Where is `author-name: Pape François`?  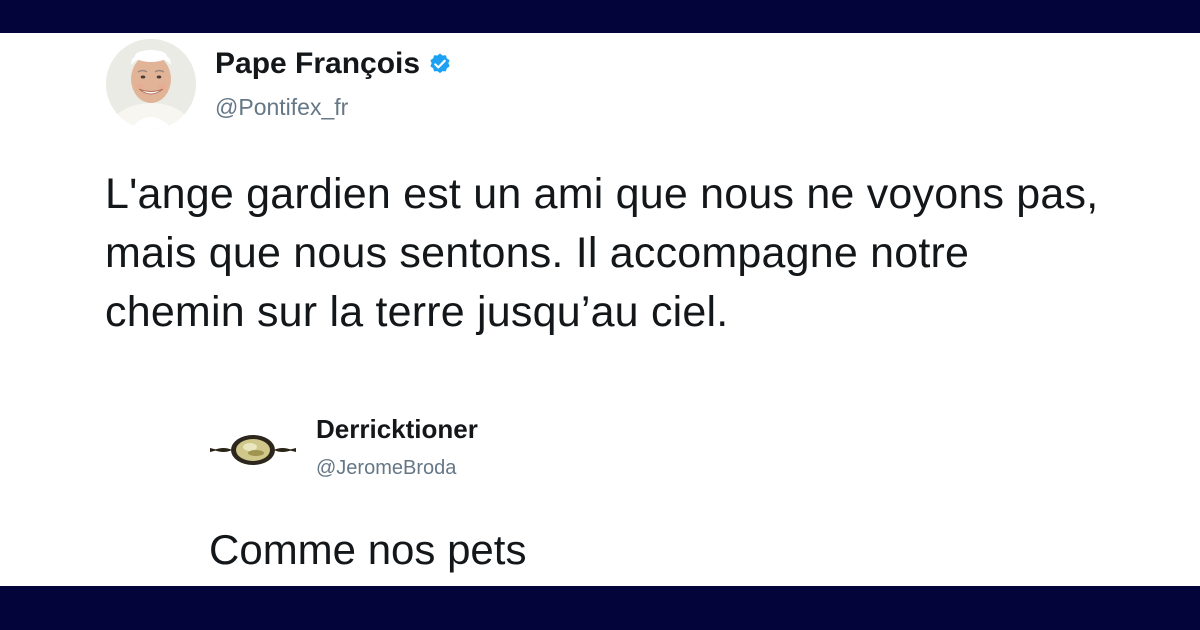 author-name: Pape François is located at coordinates (333, 64).